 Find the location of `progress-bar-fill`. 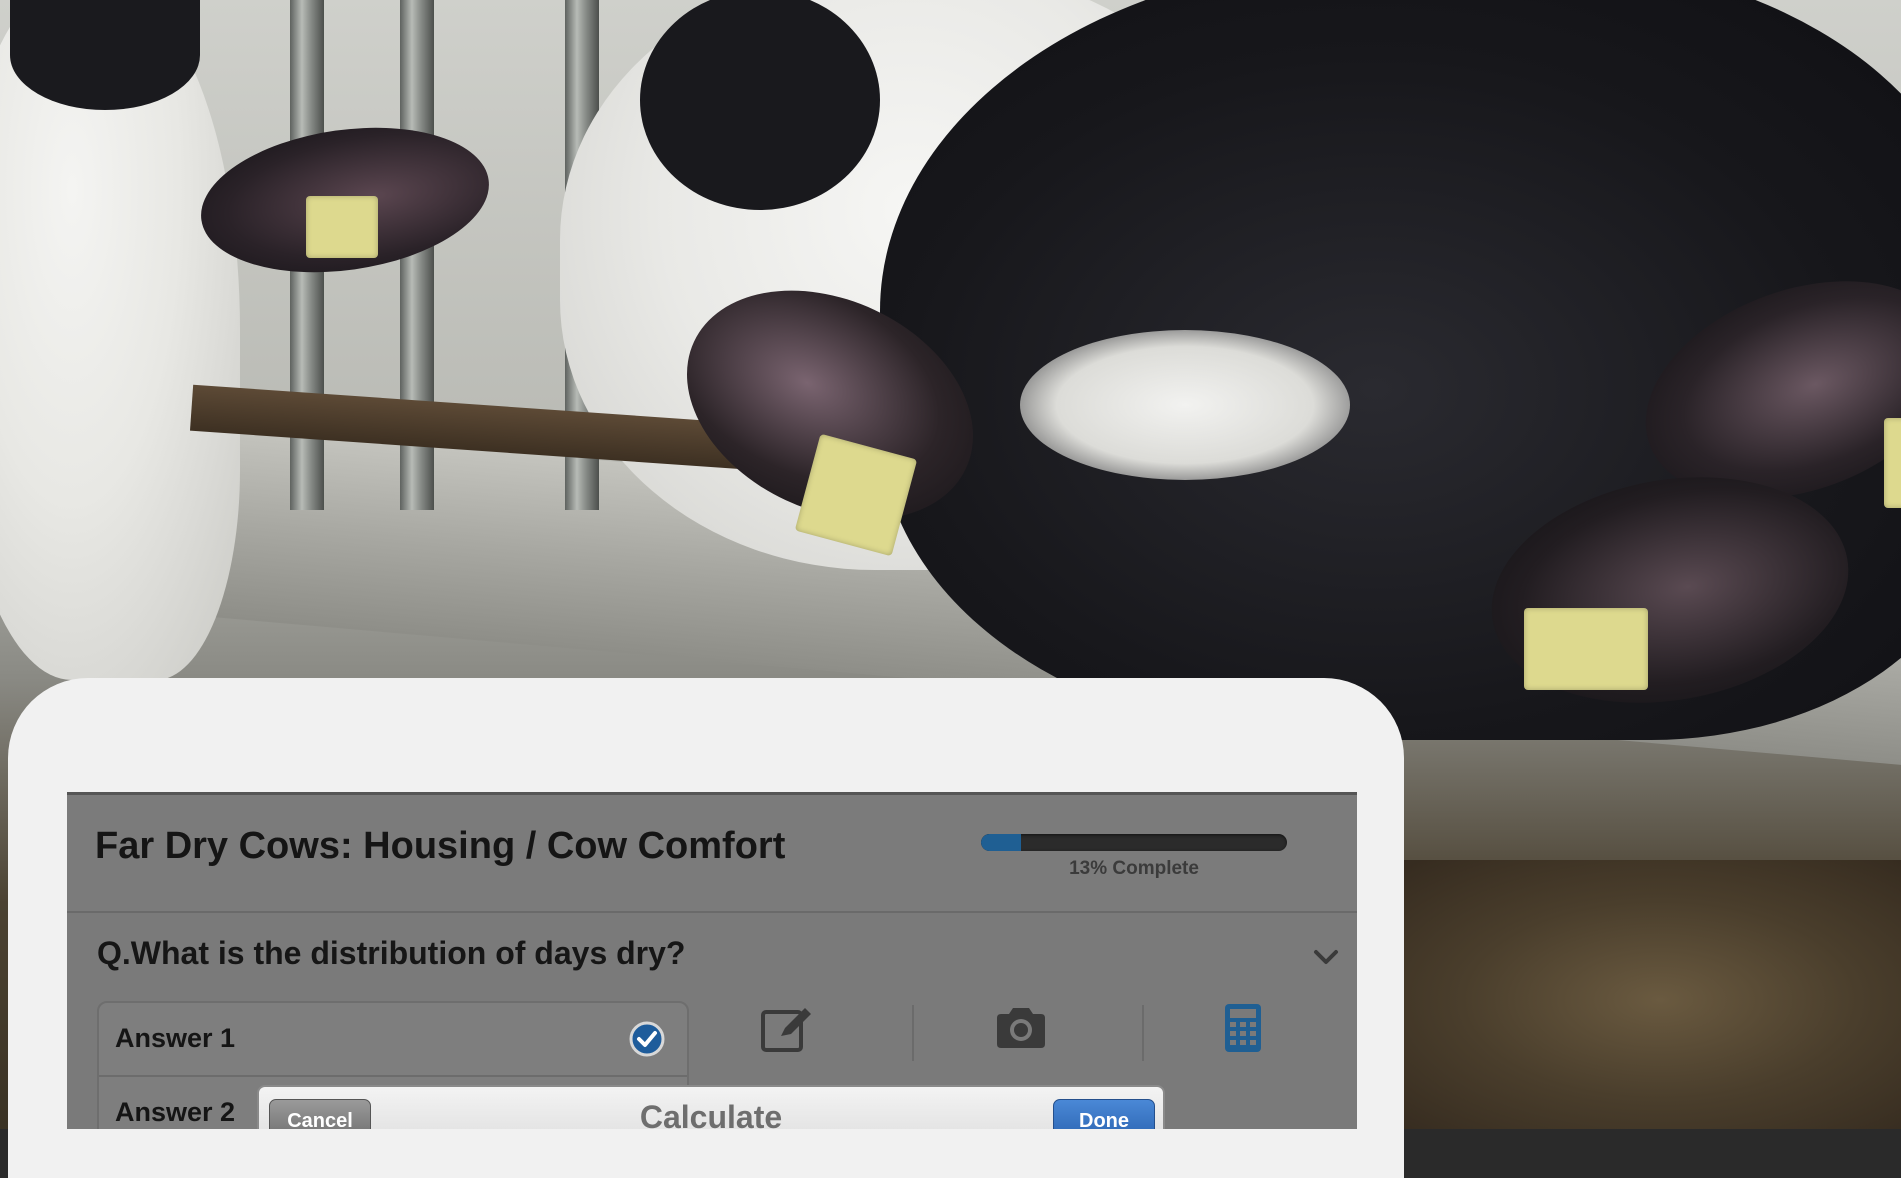

progress-bar-fill is located at coordinates (1001, 842).